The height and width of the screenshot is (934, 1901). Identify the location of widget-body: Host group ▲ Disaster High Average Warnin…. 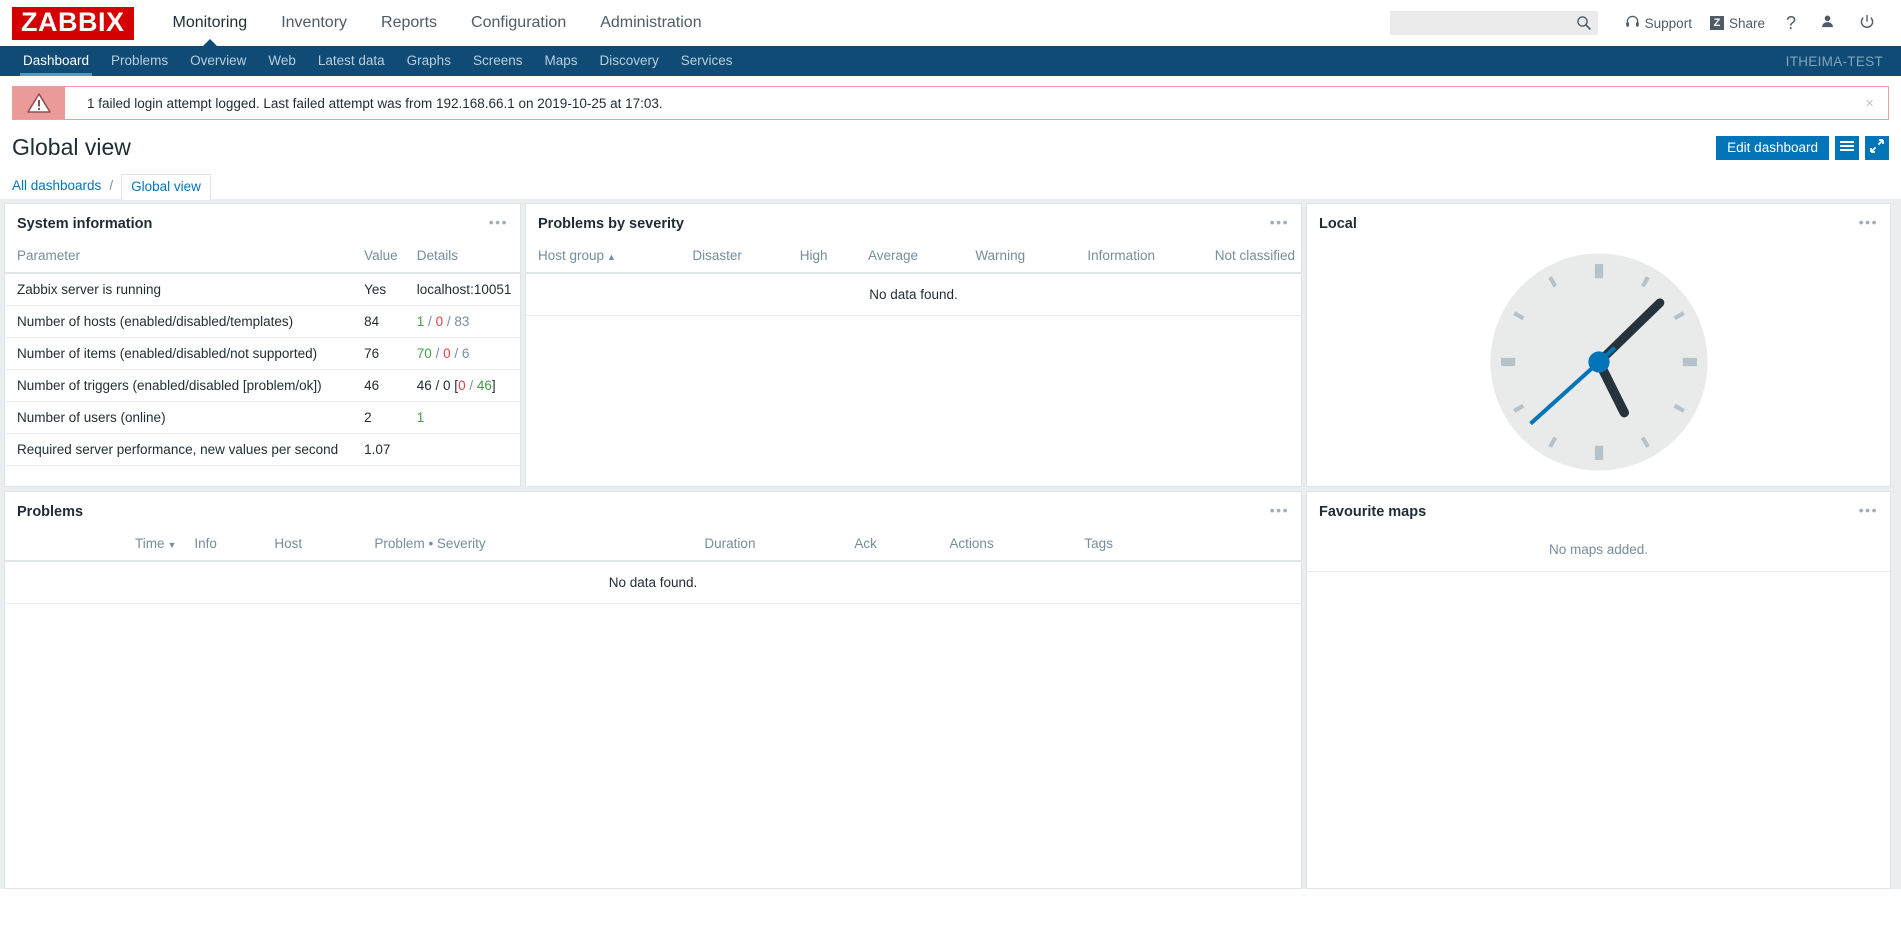
(913, 364).